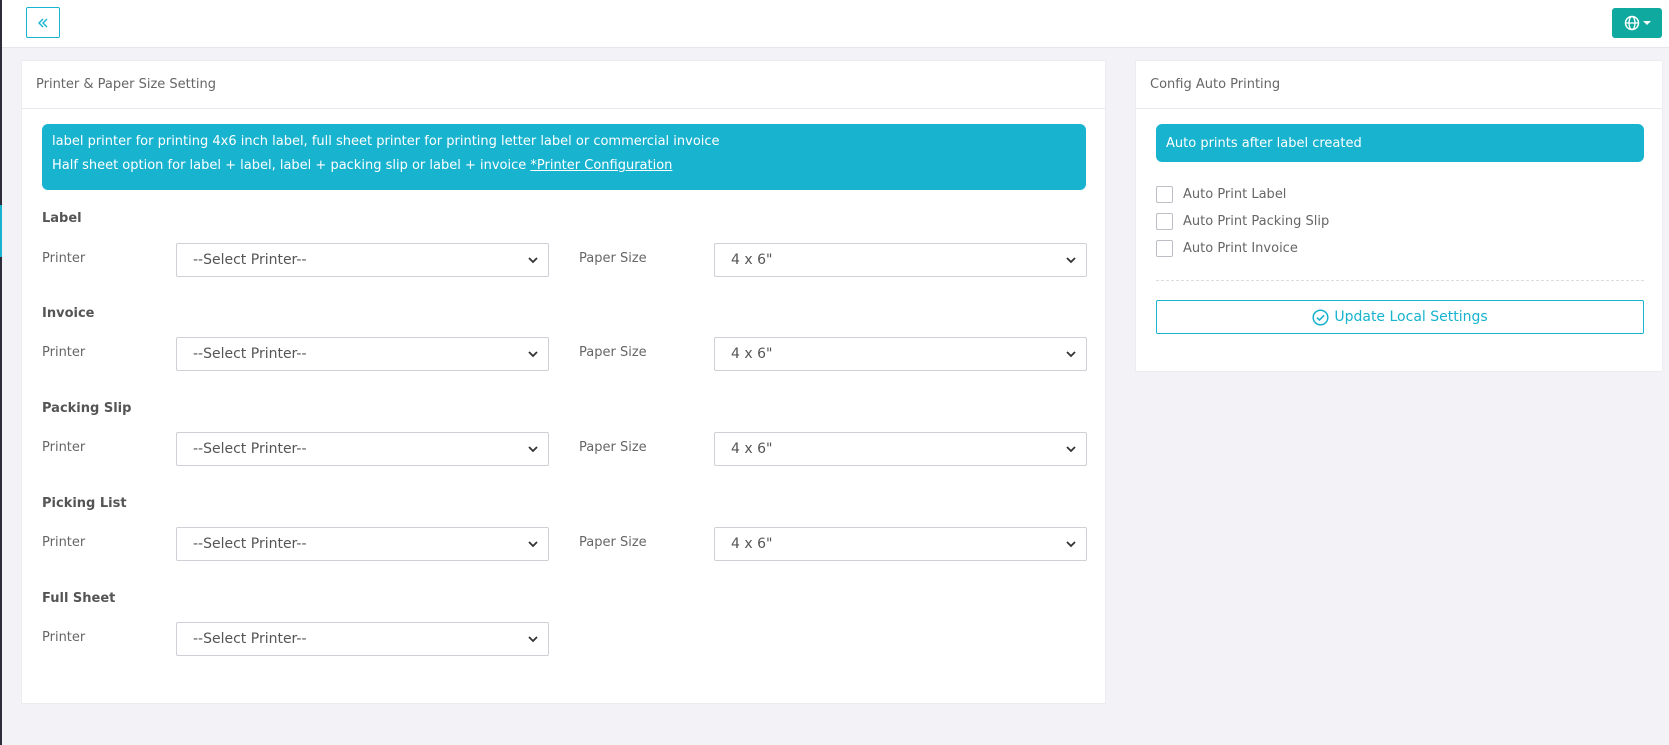  I want to click on double-chevron-left-icon, so click(43, 22).